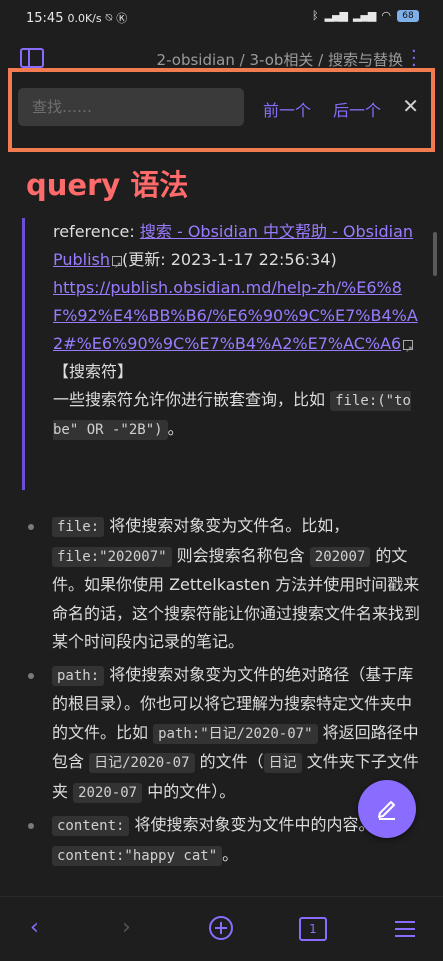  I want to click on menu-icon, so click(405, 931).